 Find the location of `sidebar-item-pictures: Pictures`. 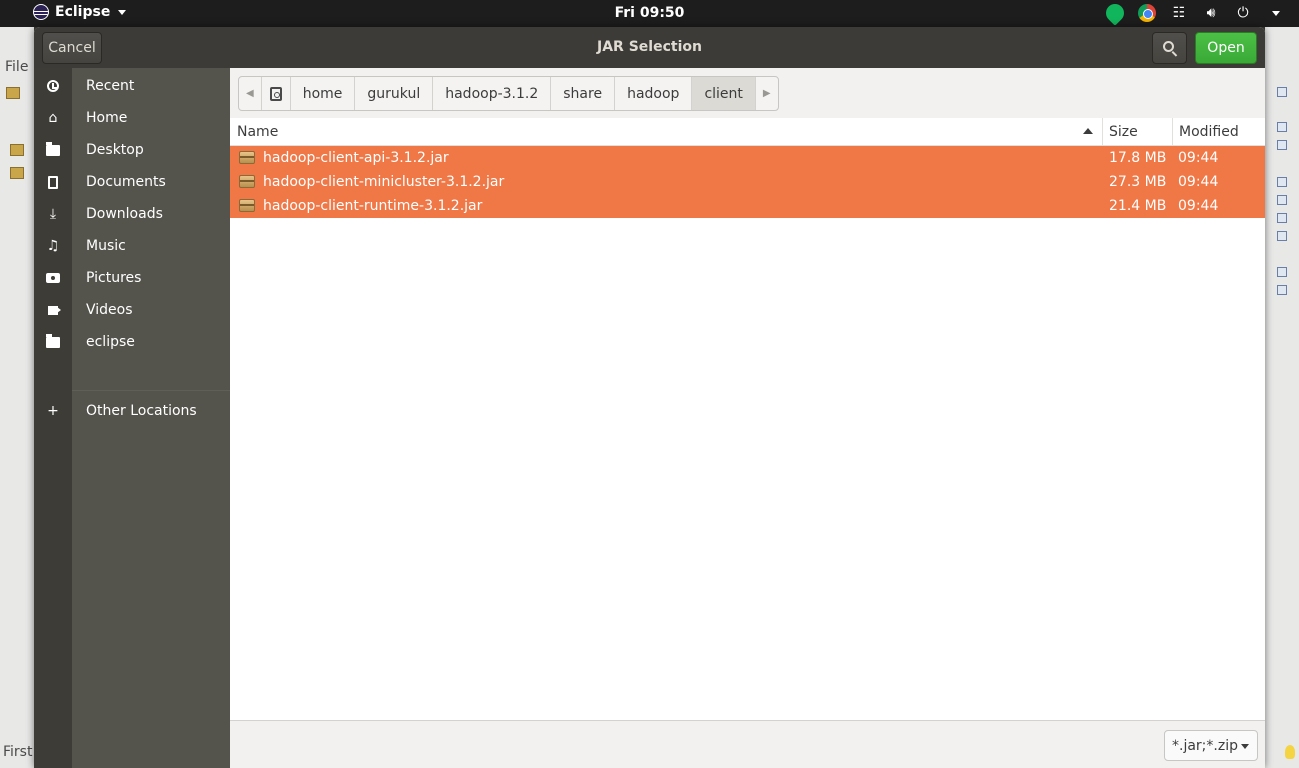

sidebar-item-pictures: Pictures is located at coordinates (132, 278).